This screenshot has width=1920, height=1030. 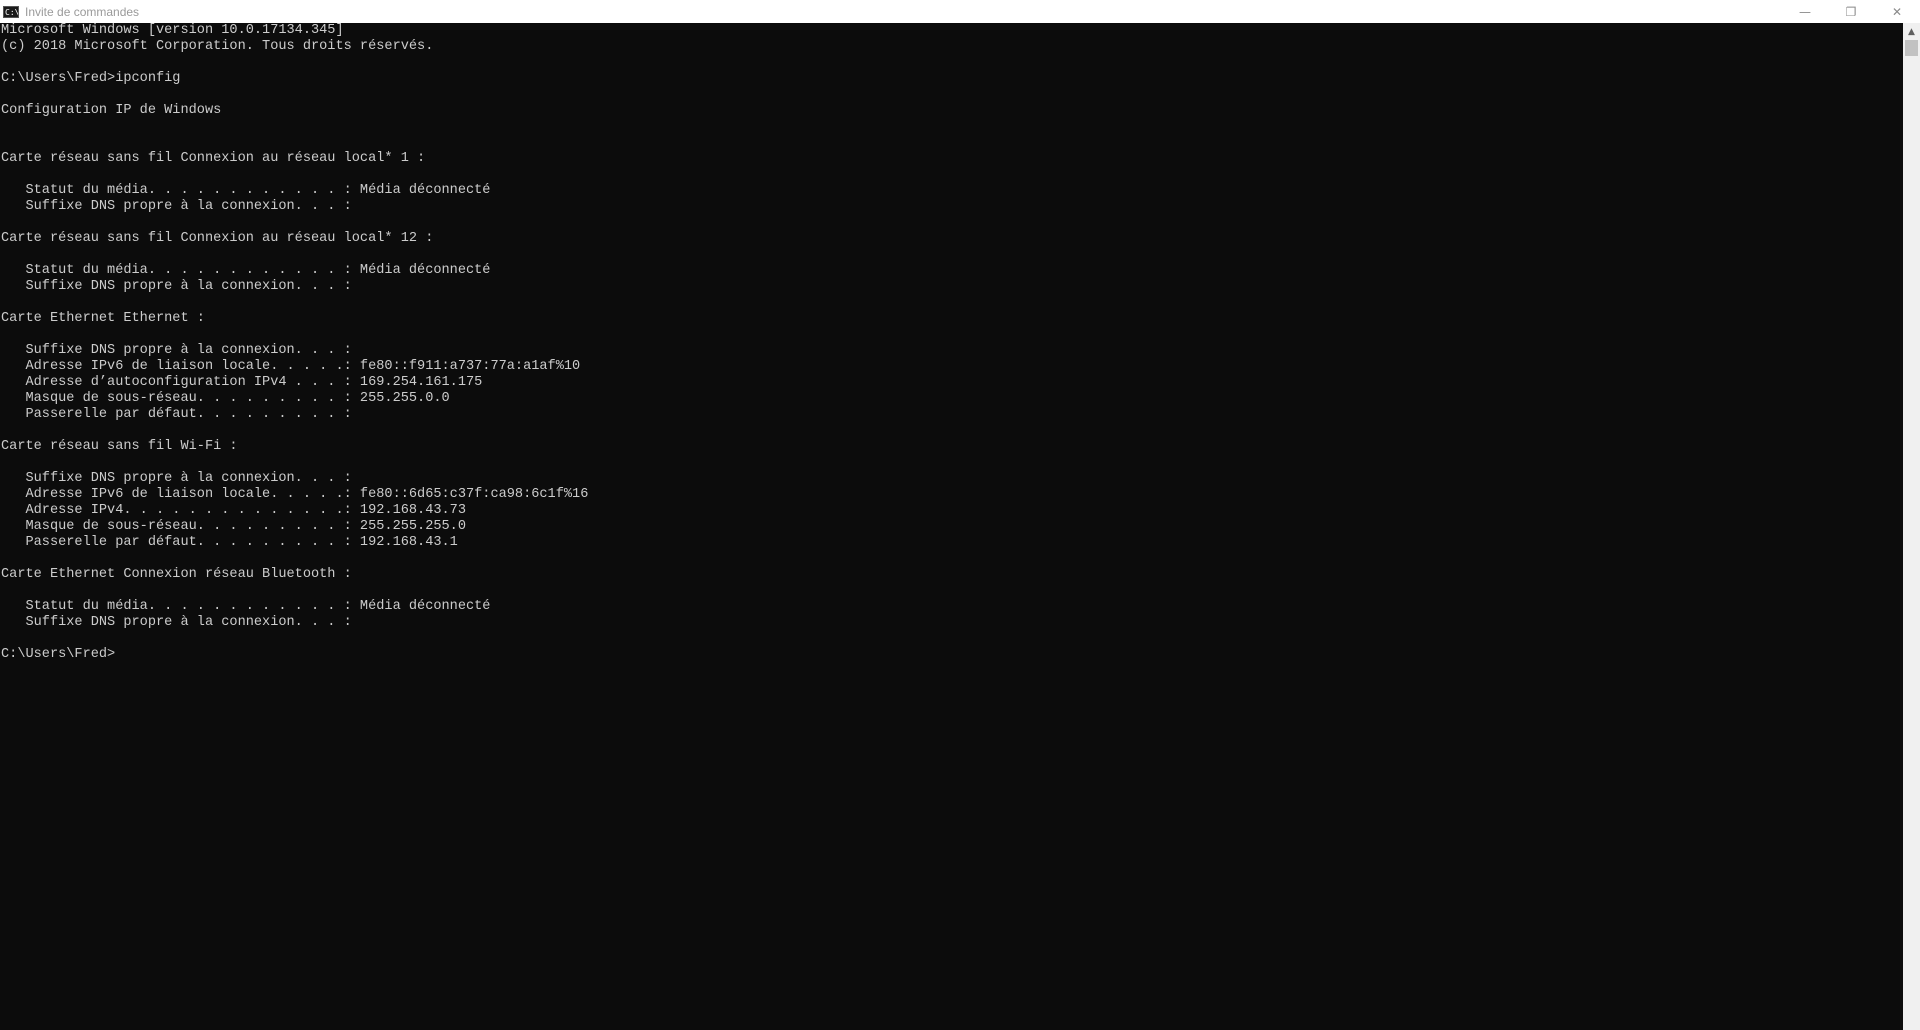 What do you see at coordinates (111, 110) in the screenshot?
I see `console-line: Configuration IP de Windows` at bounding box center [111, 110].